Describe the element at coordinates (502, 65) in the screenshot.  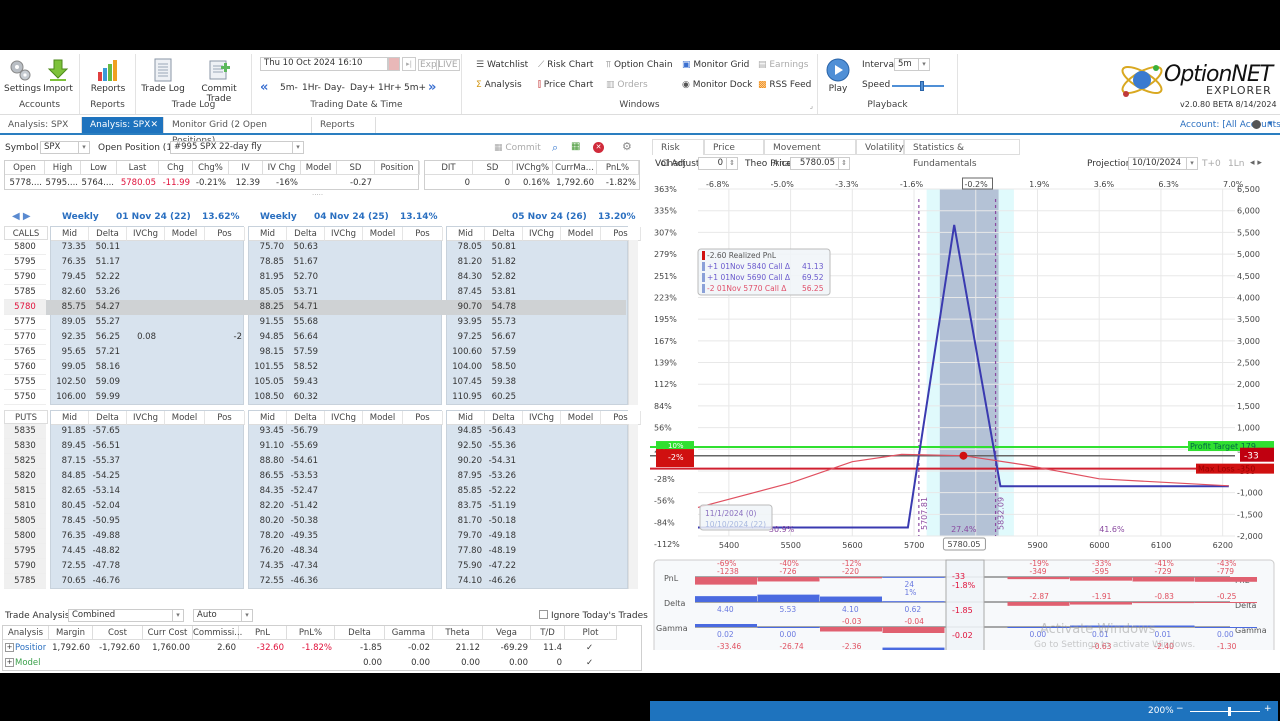
I see `watchlist-button: ☰ Watchlist` at that location.